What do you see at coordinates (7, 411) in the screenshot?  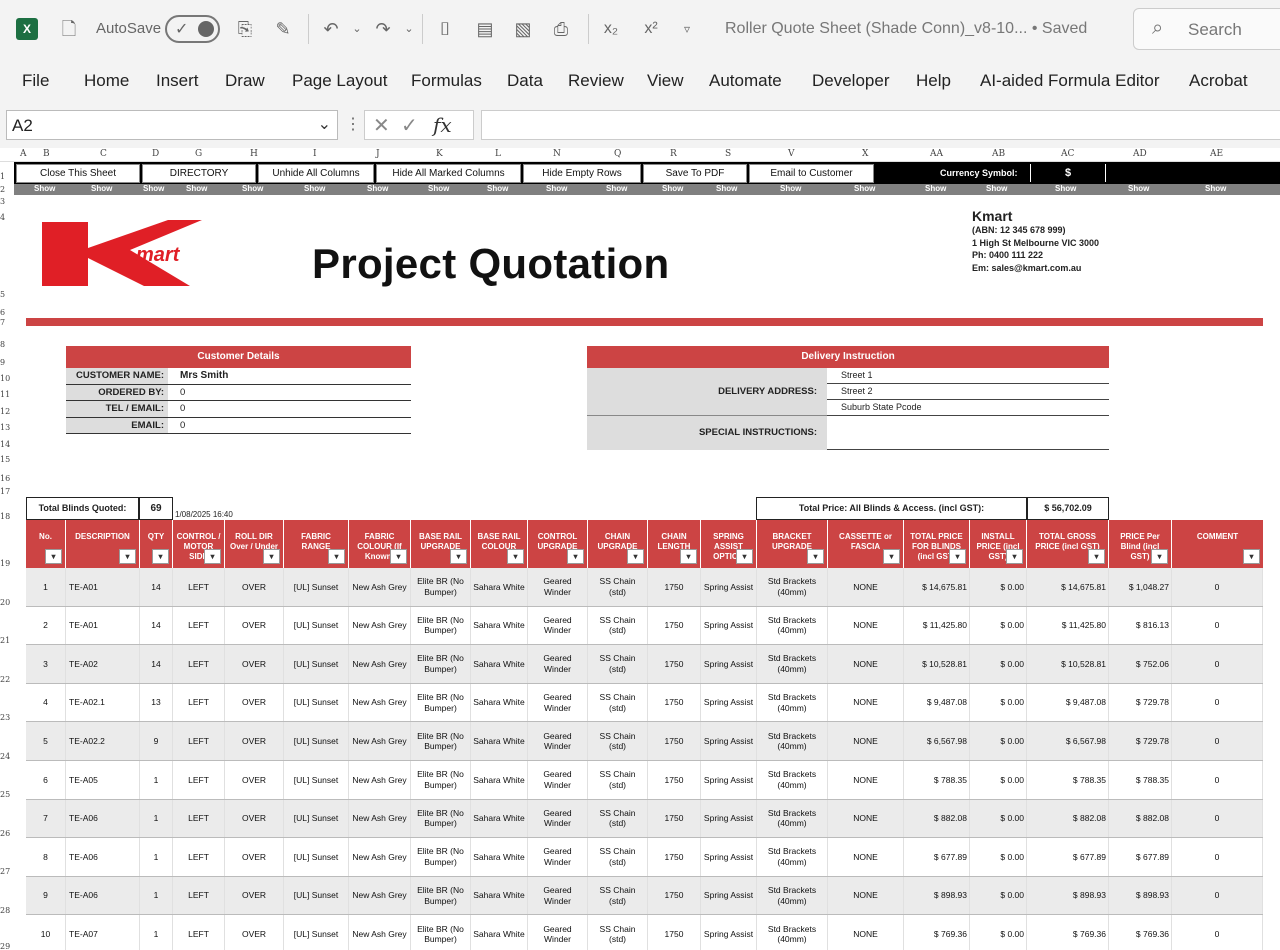 I see `row-number: 12` at bounding box center [7, 411].